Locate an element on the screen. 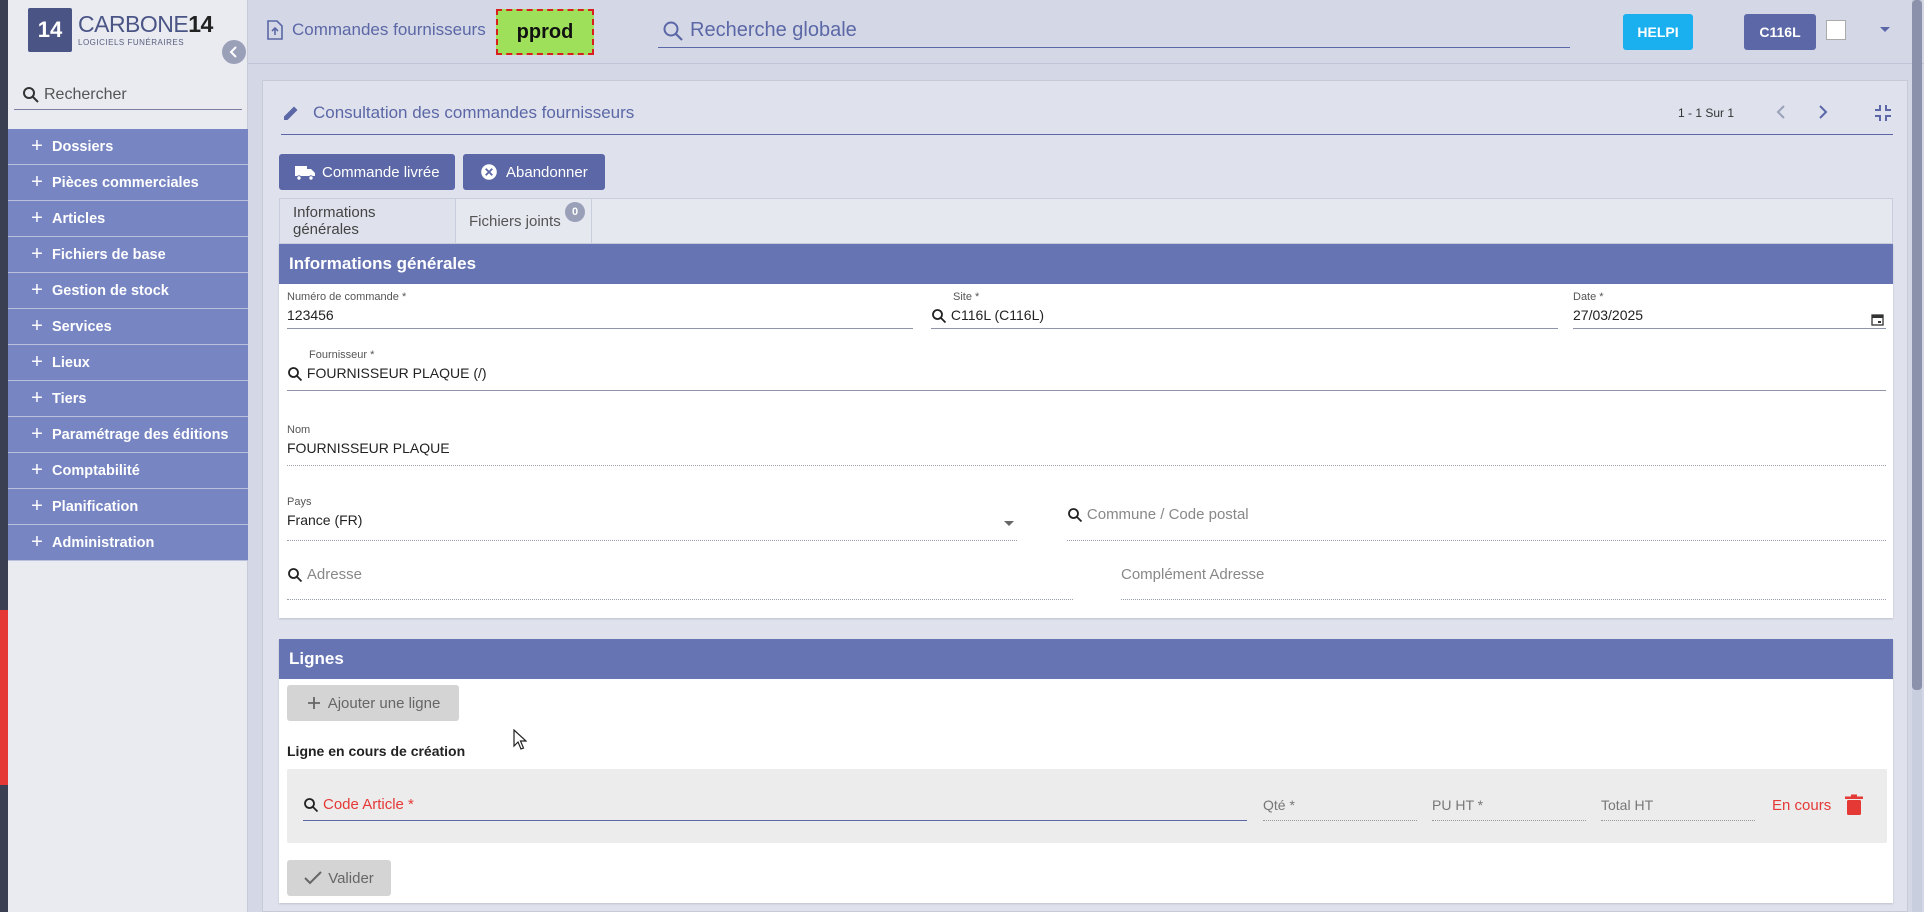  abandon-button: Abandonner is located at coordinates (534, 172).